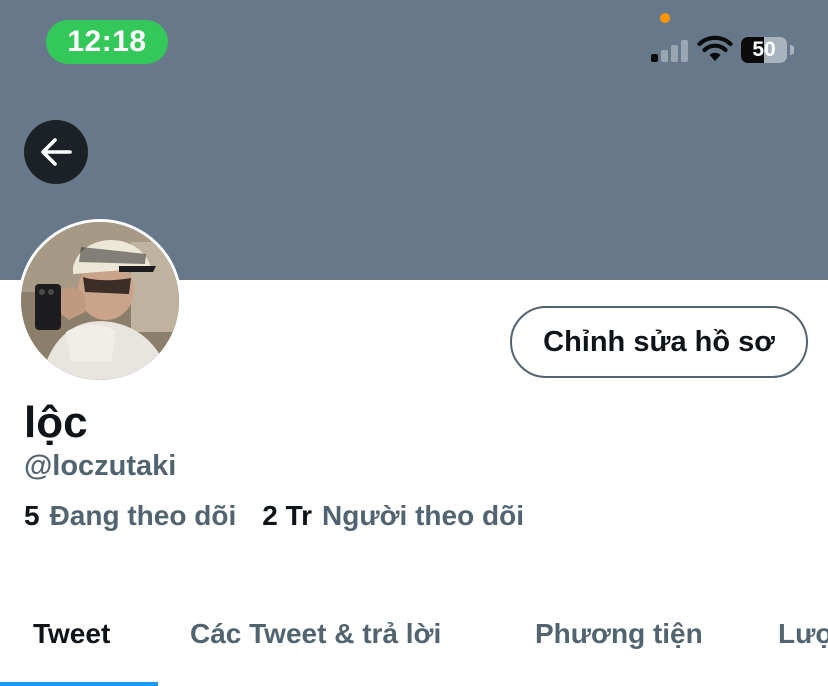 The height and width of the screenshot is (686, 828). Describe the element at coordinates (315, 634) in the screenshot. I see `tab-tweets-and-replies: Các Tweet & trả lời` at that location.